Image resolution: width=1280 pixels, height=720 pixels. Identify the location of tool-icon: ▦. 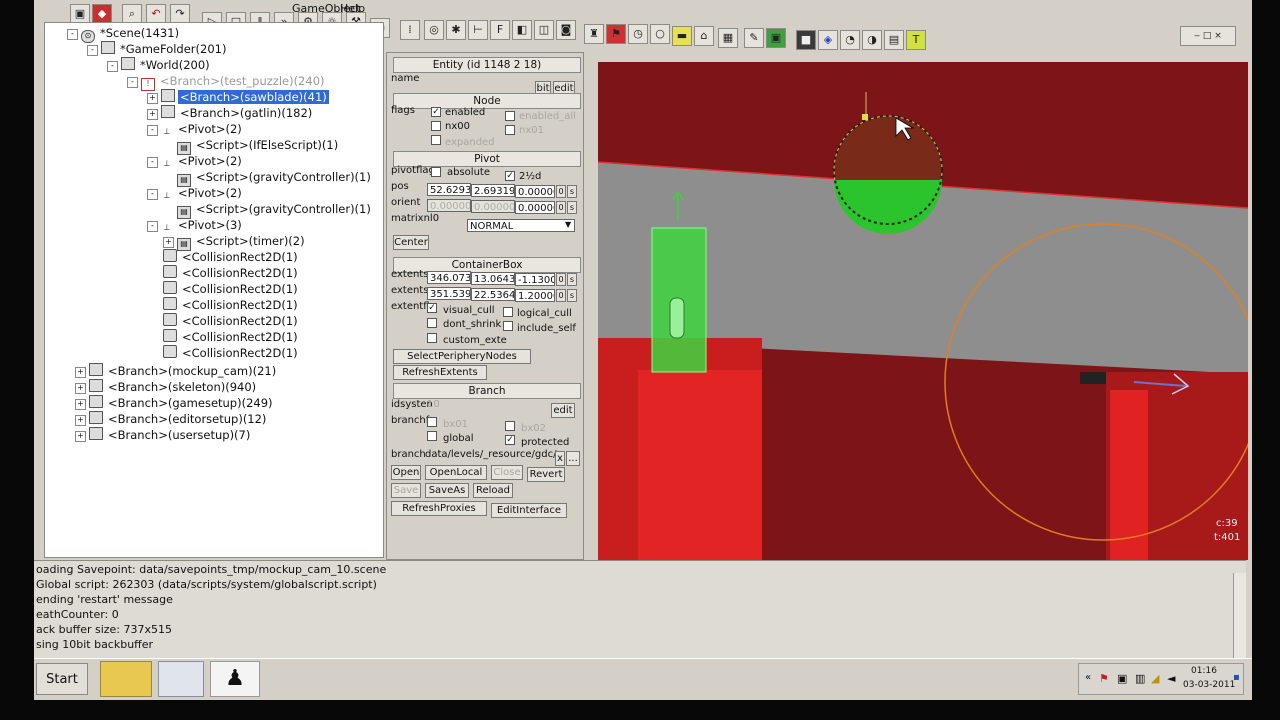
(728, 38).